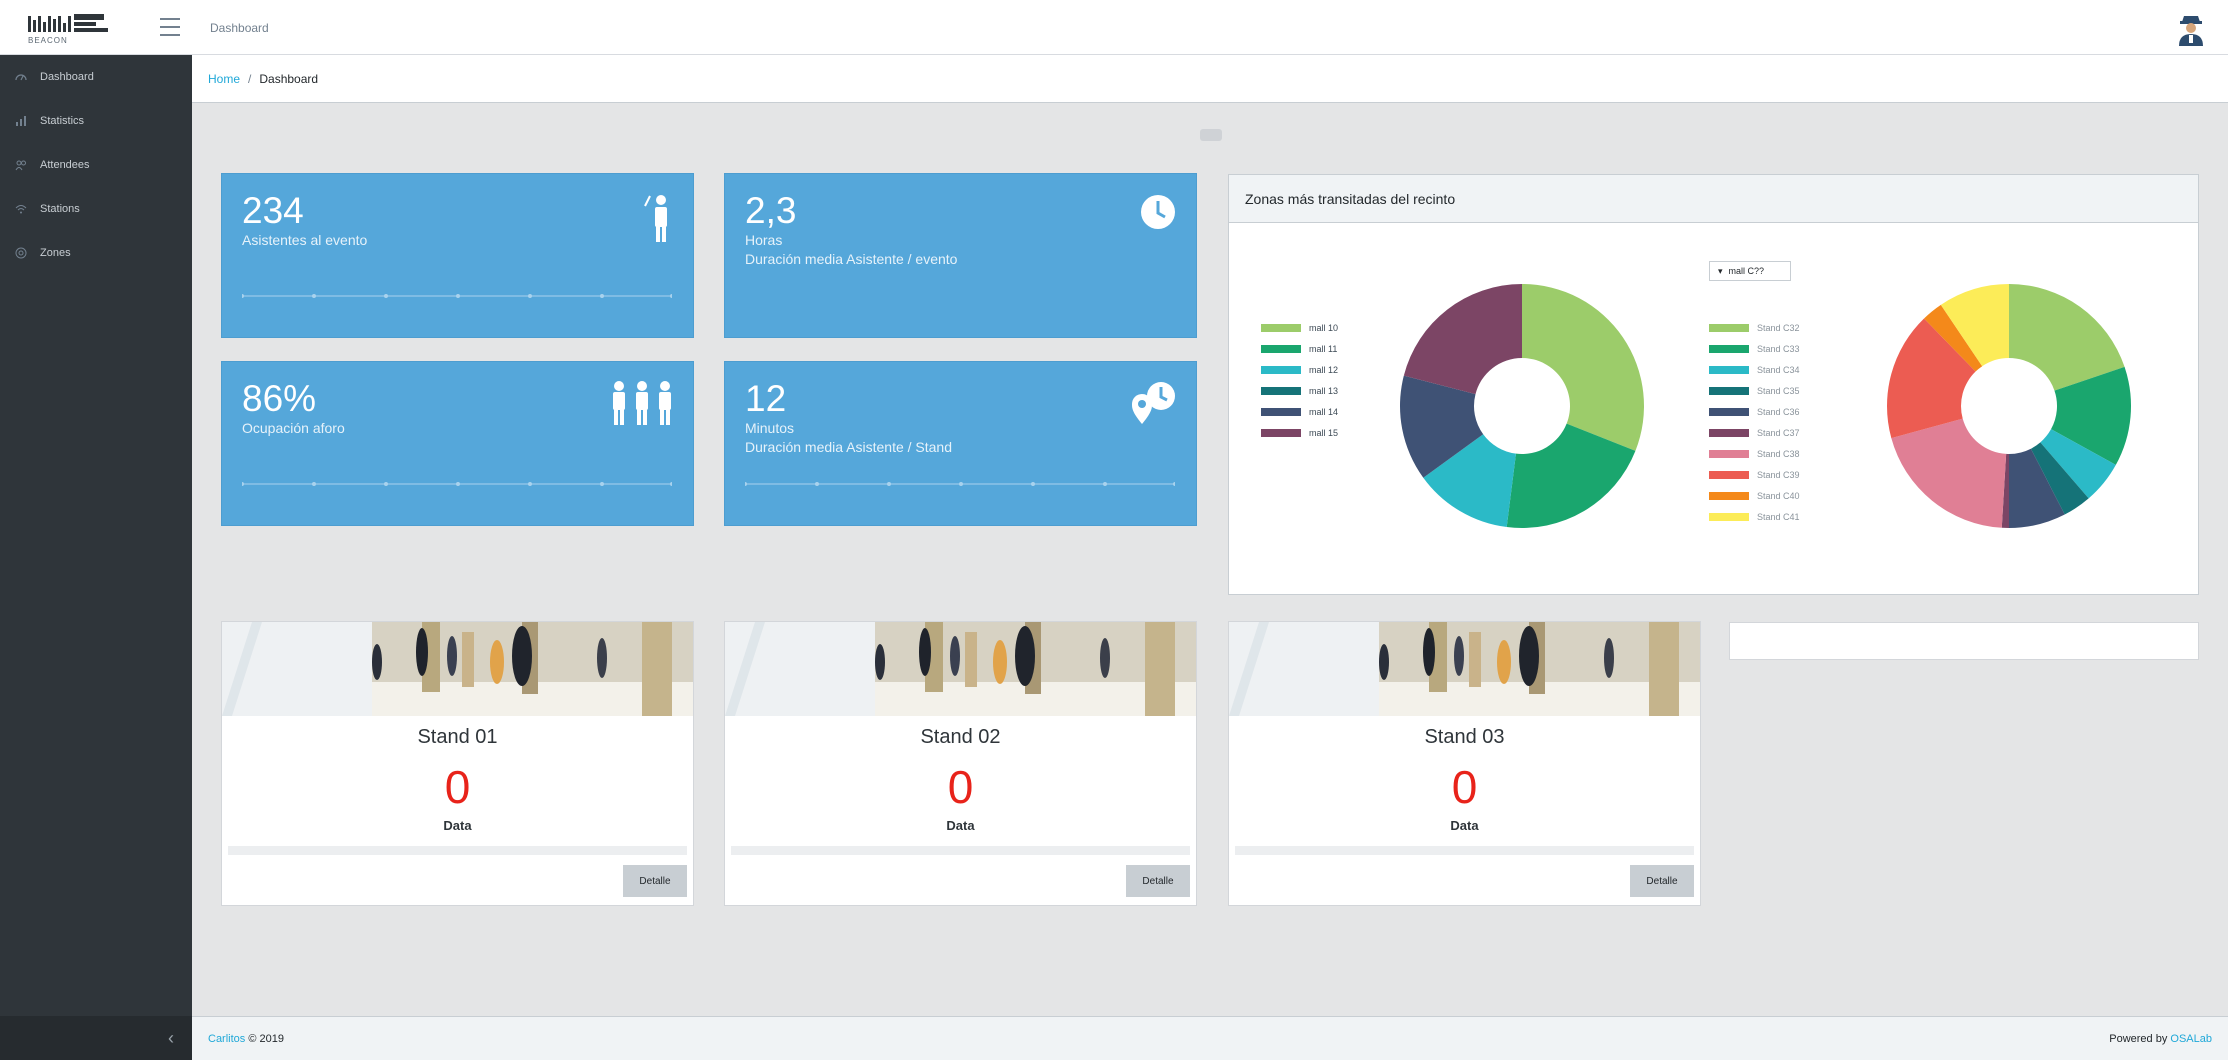  I want to click on legend-label: mall 13, so click(1324, 390).